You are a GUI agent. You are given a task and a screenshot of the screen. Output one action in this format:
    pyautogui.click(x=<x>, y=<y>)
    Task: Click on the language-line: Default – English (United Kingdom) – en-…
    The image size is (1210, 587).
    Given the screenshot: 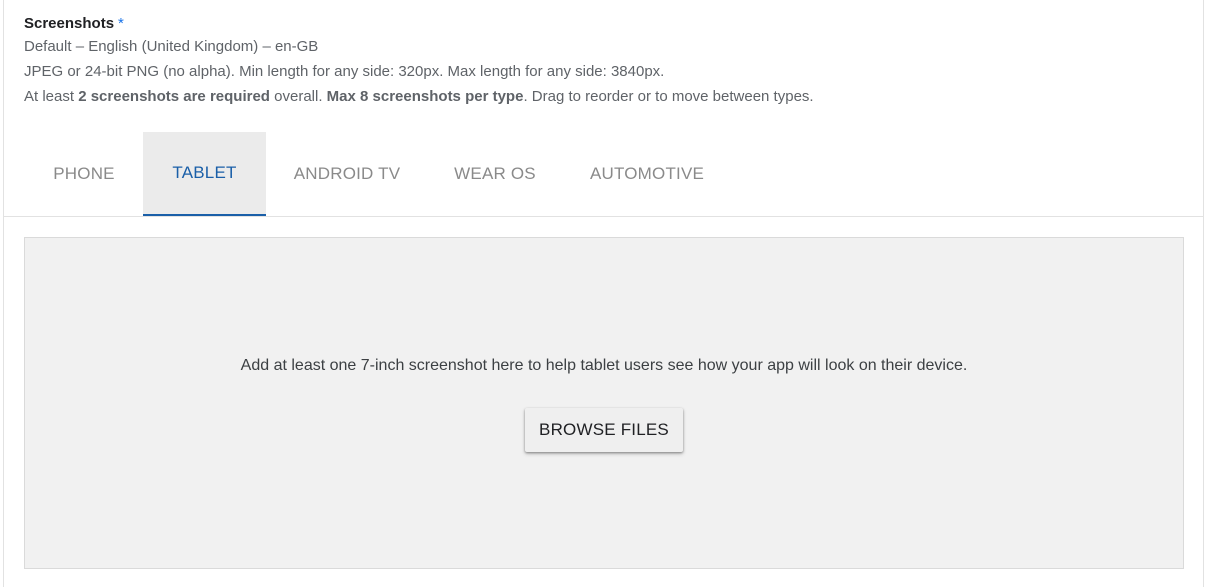 What is the action you would take?
    pyautogui.click(x=171, y=46)
    